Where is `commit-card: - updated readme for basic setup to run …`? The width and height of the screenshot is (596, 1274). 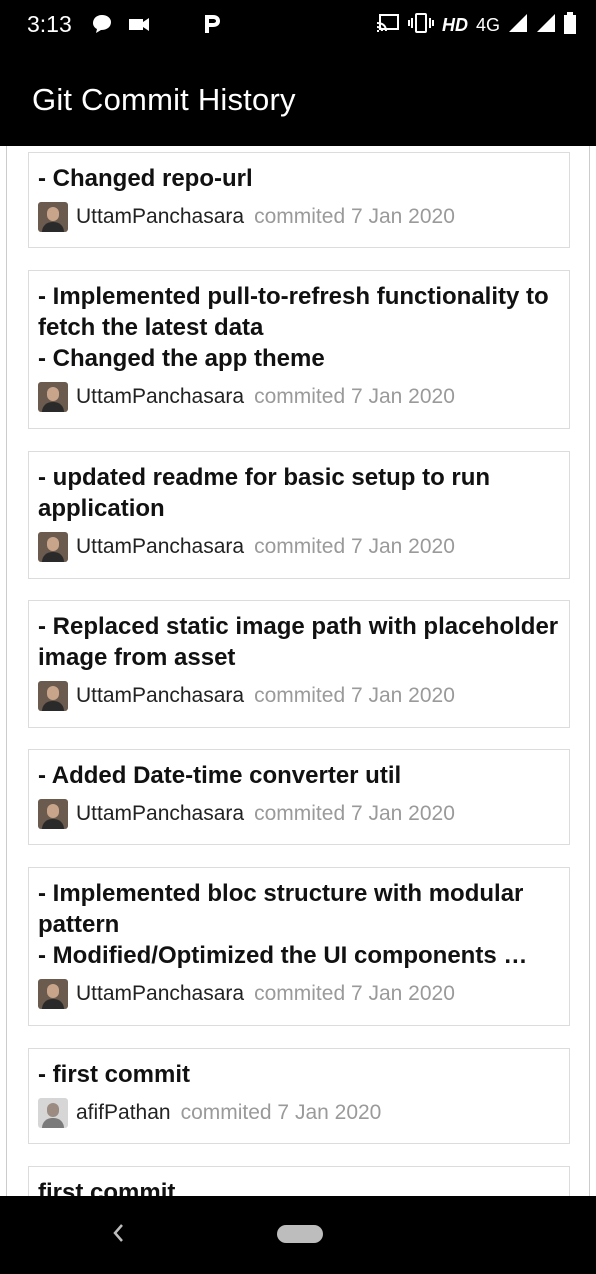
commit-card: - updated readme for basic setup to run … is located at coordinates (299, 515).